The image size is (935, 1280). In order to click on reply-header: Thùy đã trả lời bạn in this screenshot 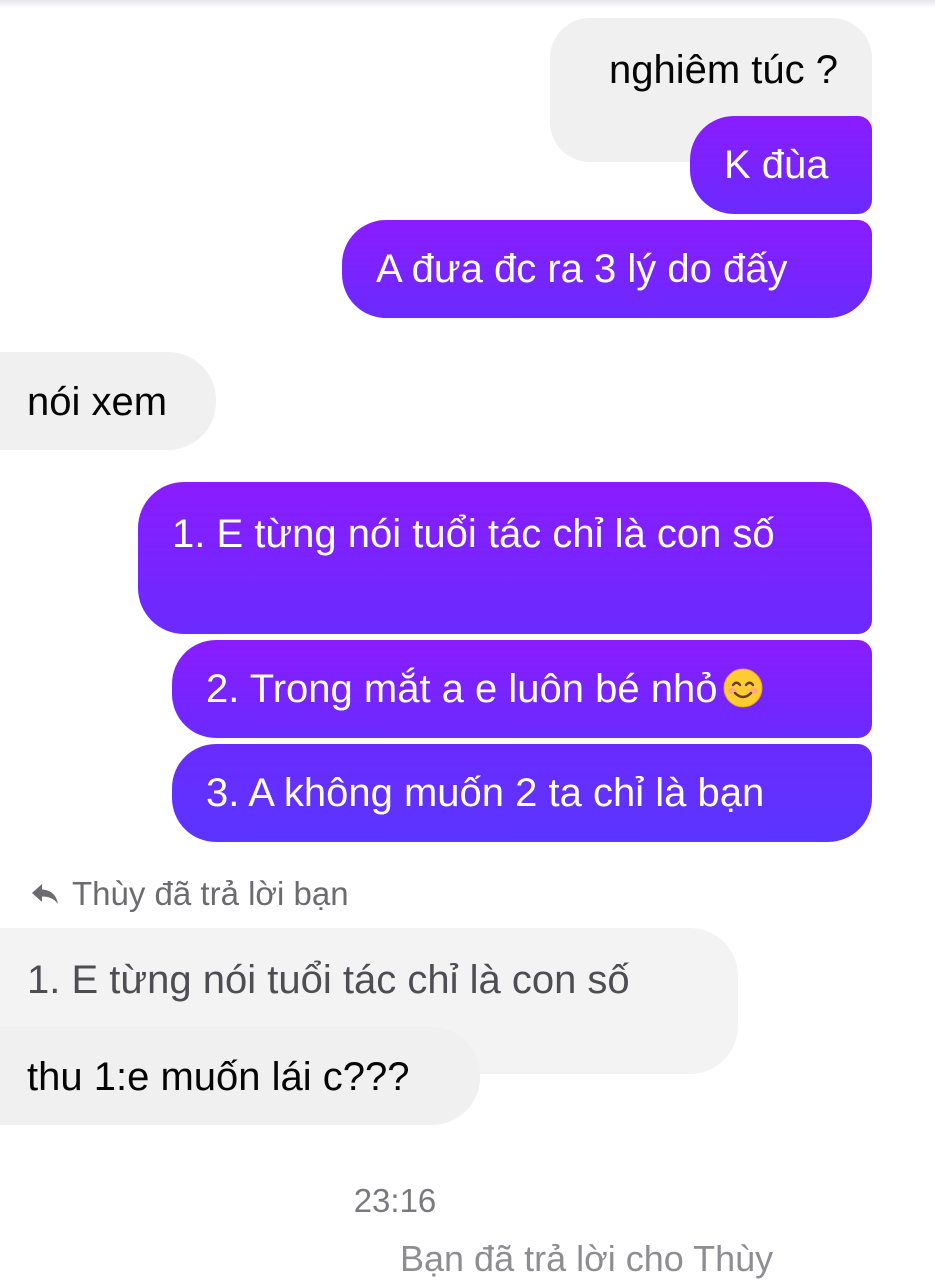, I will do `click(189, 894)`.